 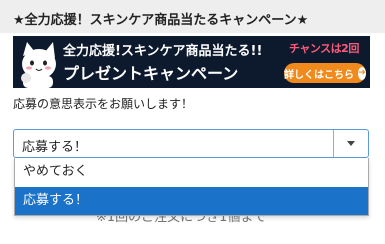 I want to click on banner-headline: 全力応援!スキンケア商品当たる!!, so click(x=163, y=51).